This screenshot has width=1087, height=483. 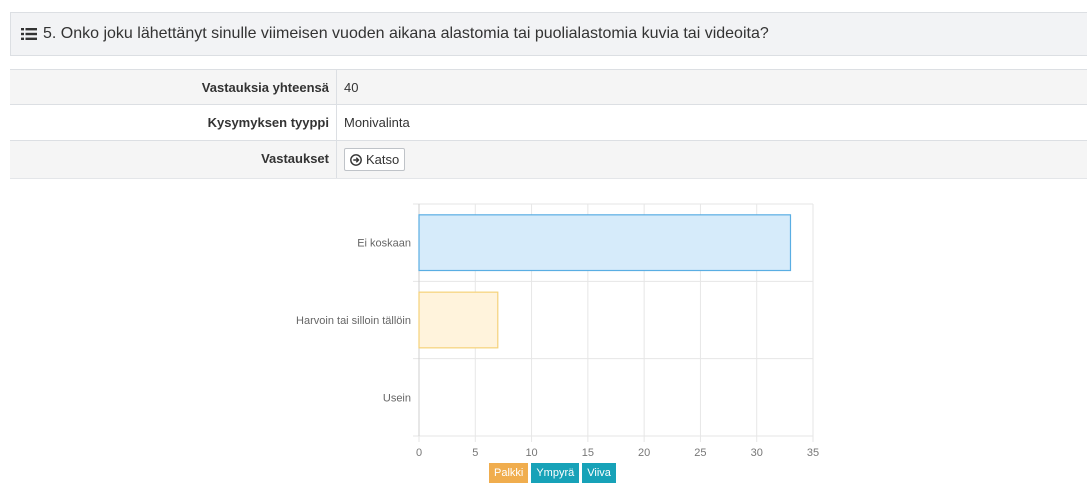 I want to click on category-label-0: Ei koskaan, so click(x=384, y=244).